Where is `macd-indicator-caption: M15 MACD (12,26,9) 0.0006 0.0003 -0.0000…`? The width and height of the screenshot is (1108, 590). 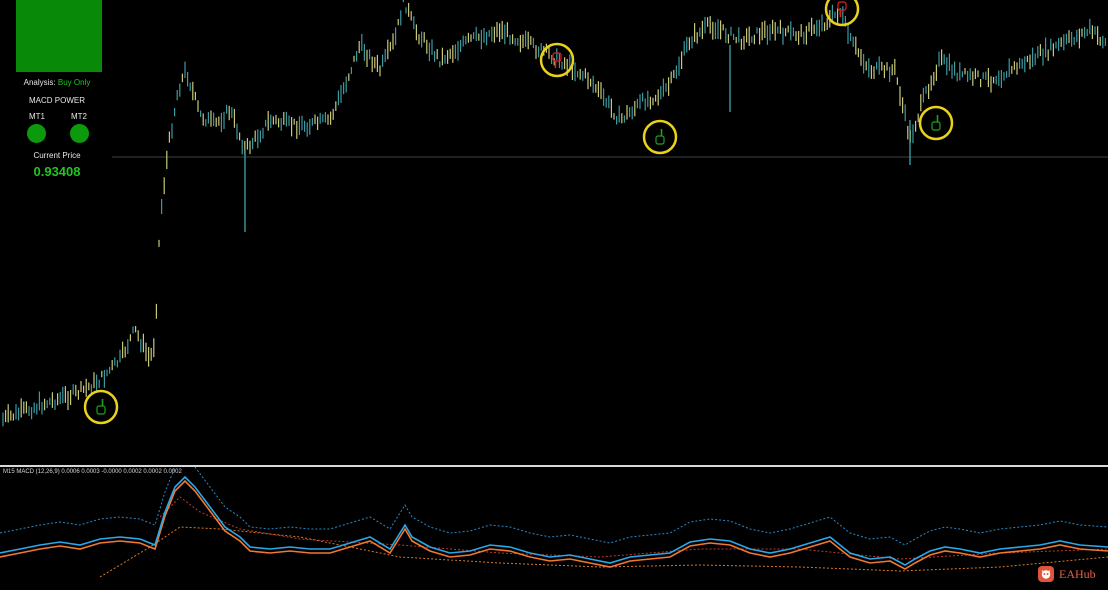 macd-indicator-caption: M15 MACD (12,26,9) 0.0006 0.0003 -0.0000… is located at coordinates (92, 472).